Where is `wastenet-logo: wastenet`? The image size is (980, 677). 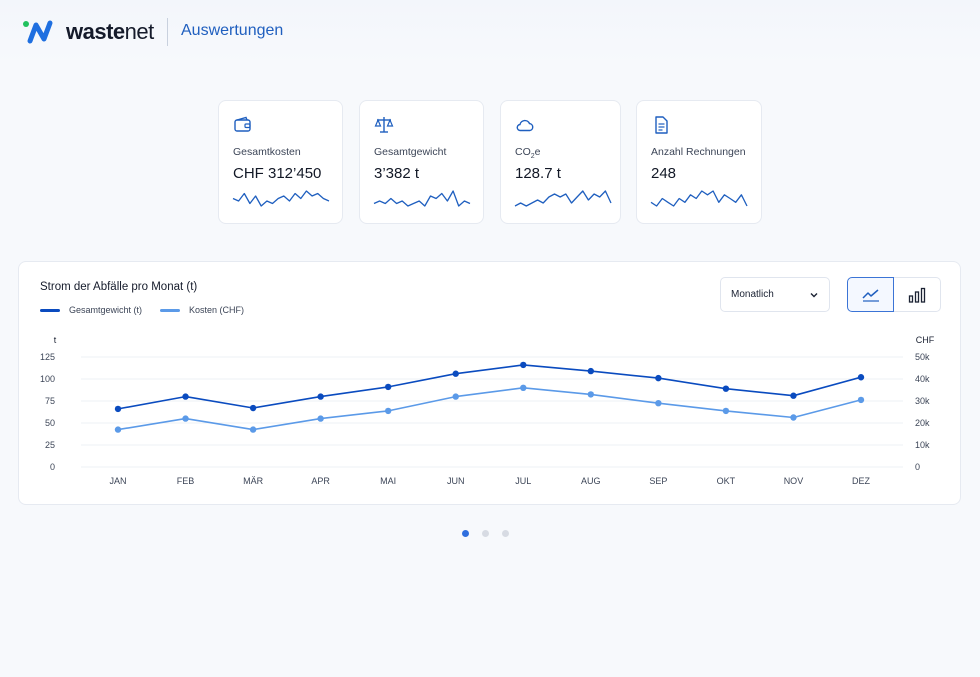 wastenet-logo: wastenet is located at coordinates (88, 32).